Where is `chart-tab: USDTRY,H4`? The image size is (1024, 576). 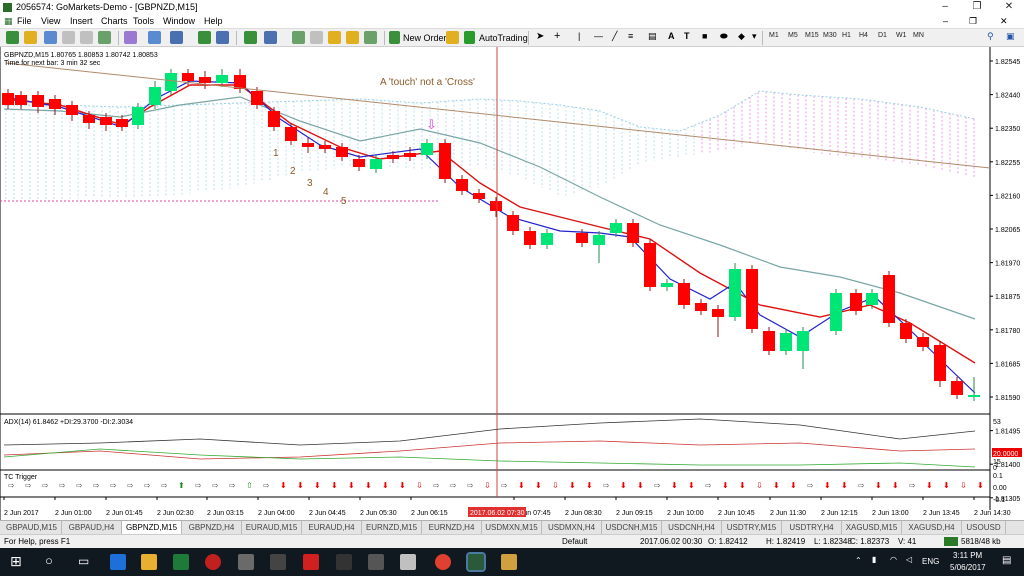
chart-tab: USDTRY,H4 is located at coordinates (812, 527).